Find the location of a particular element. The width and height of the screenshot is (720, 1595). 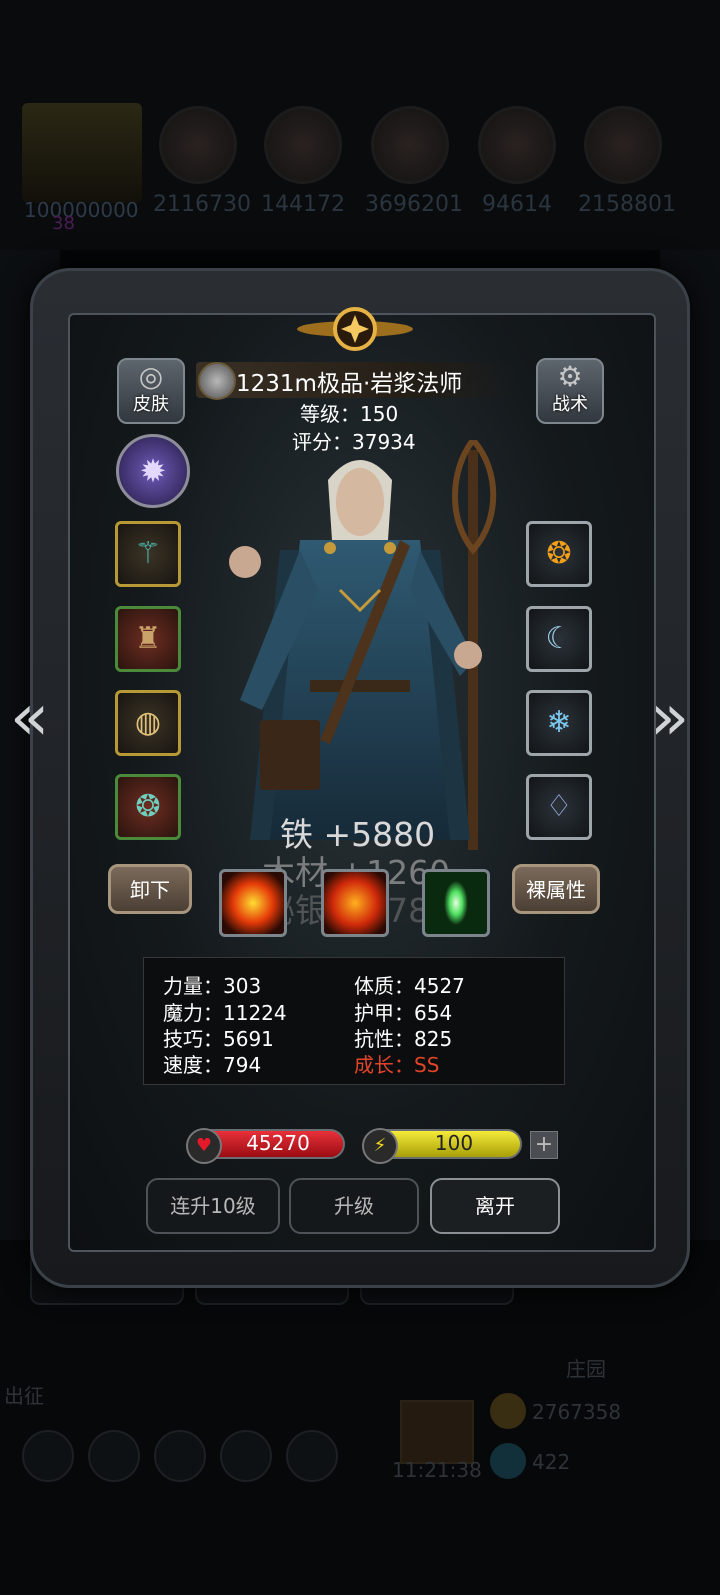

resource-iron: 2158801 is located at coordinates (627, 161).